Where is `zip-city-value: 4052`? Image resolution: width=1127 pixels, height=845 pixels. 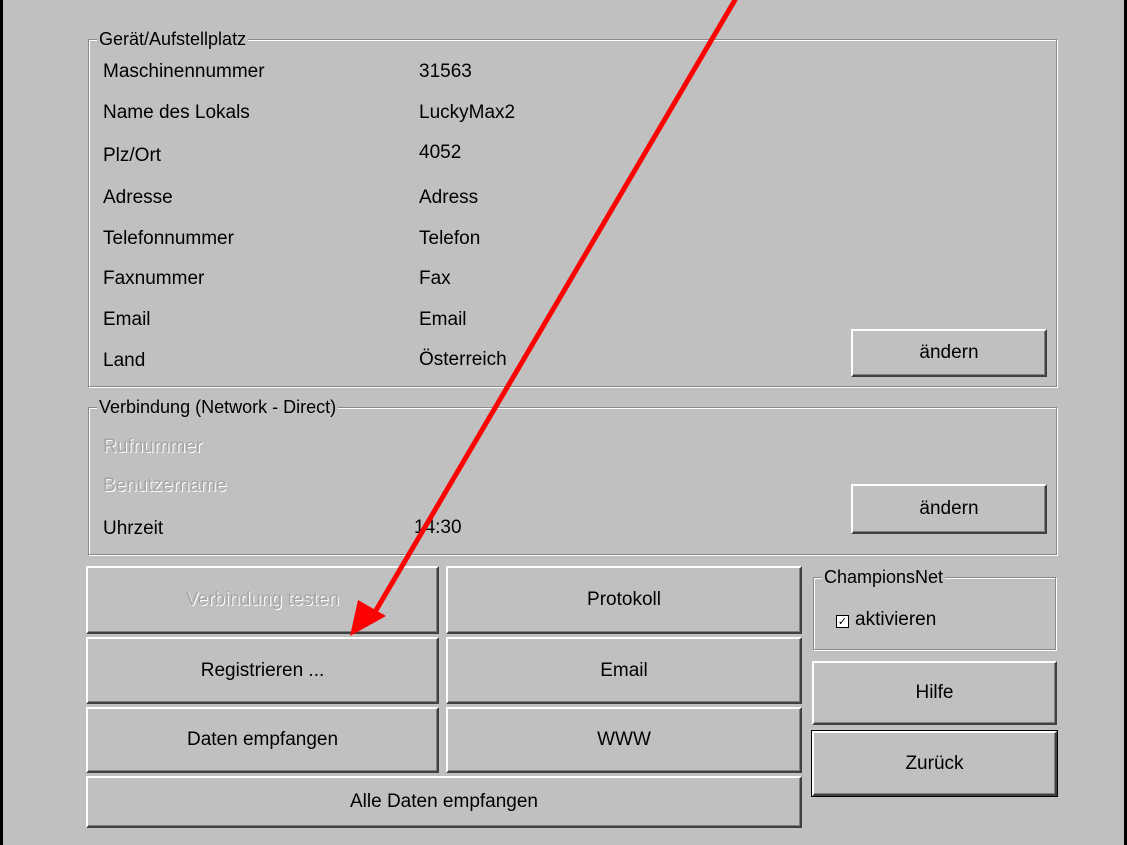
zip-city-value: 4052 is located at coordinates (440, 152).